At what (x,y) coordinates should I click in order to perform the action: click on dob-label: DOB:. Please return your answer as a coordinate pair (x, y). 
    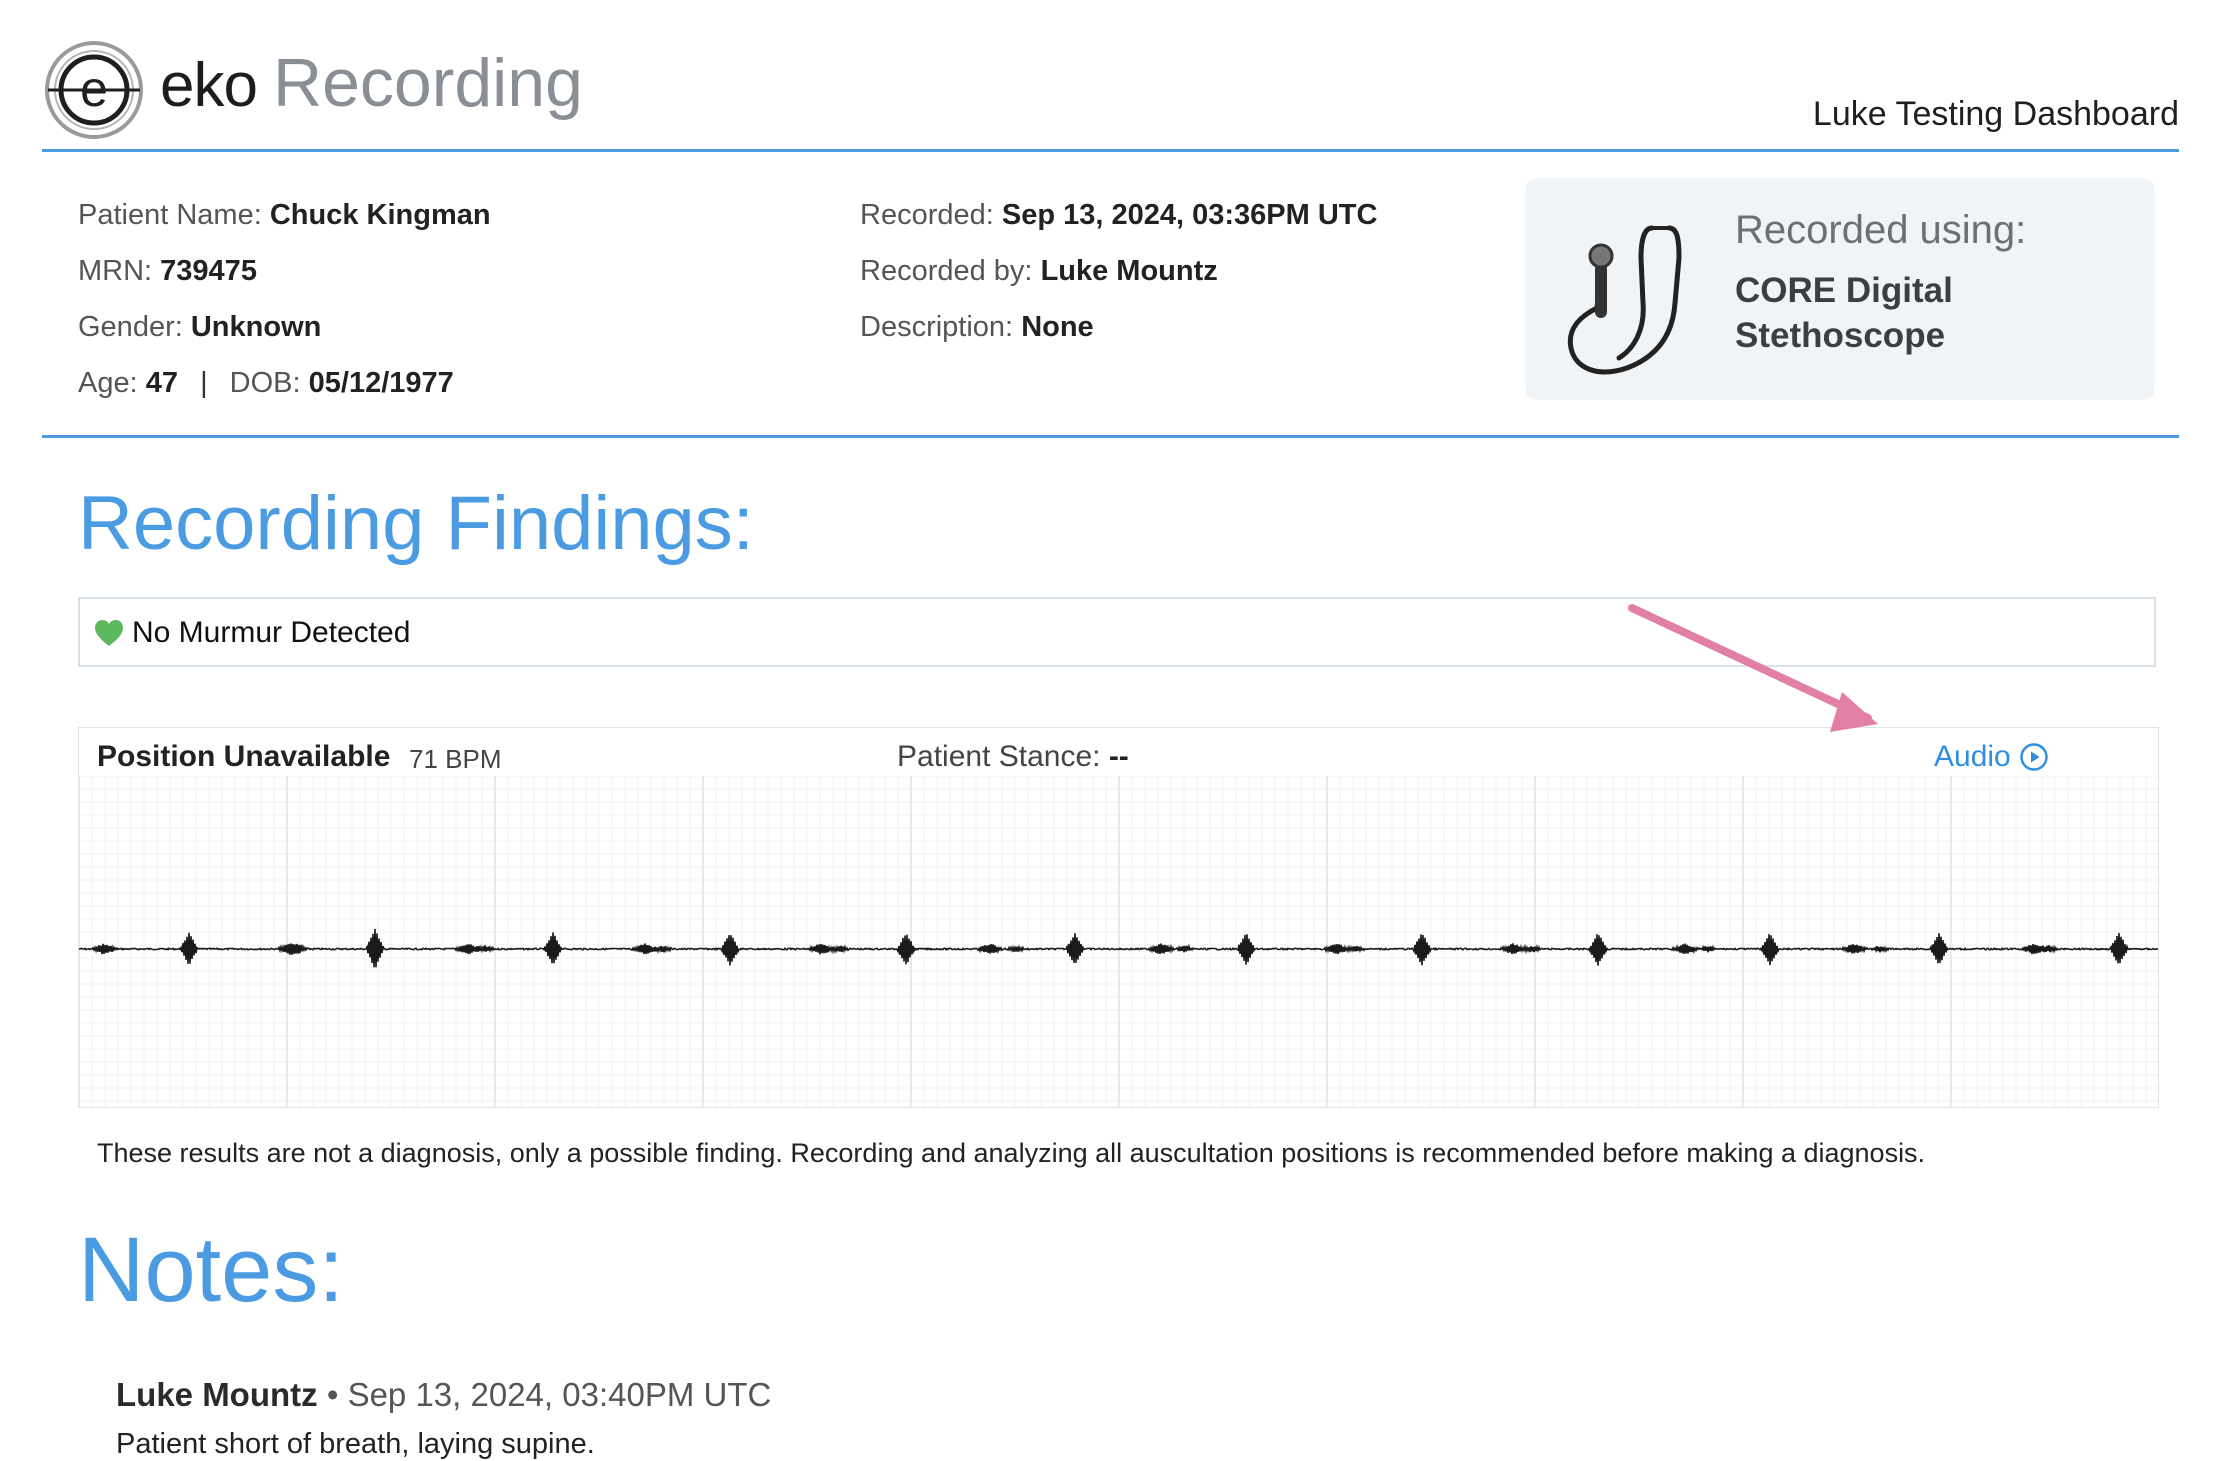
    Looking at the image, I should click on (265, 383).